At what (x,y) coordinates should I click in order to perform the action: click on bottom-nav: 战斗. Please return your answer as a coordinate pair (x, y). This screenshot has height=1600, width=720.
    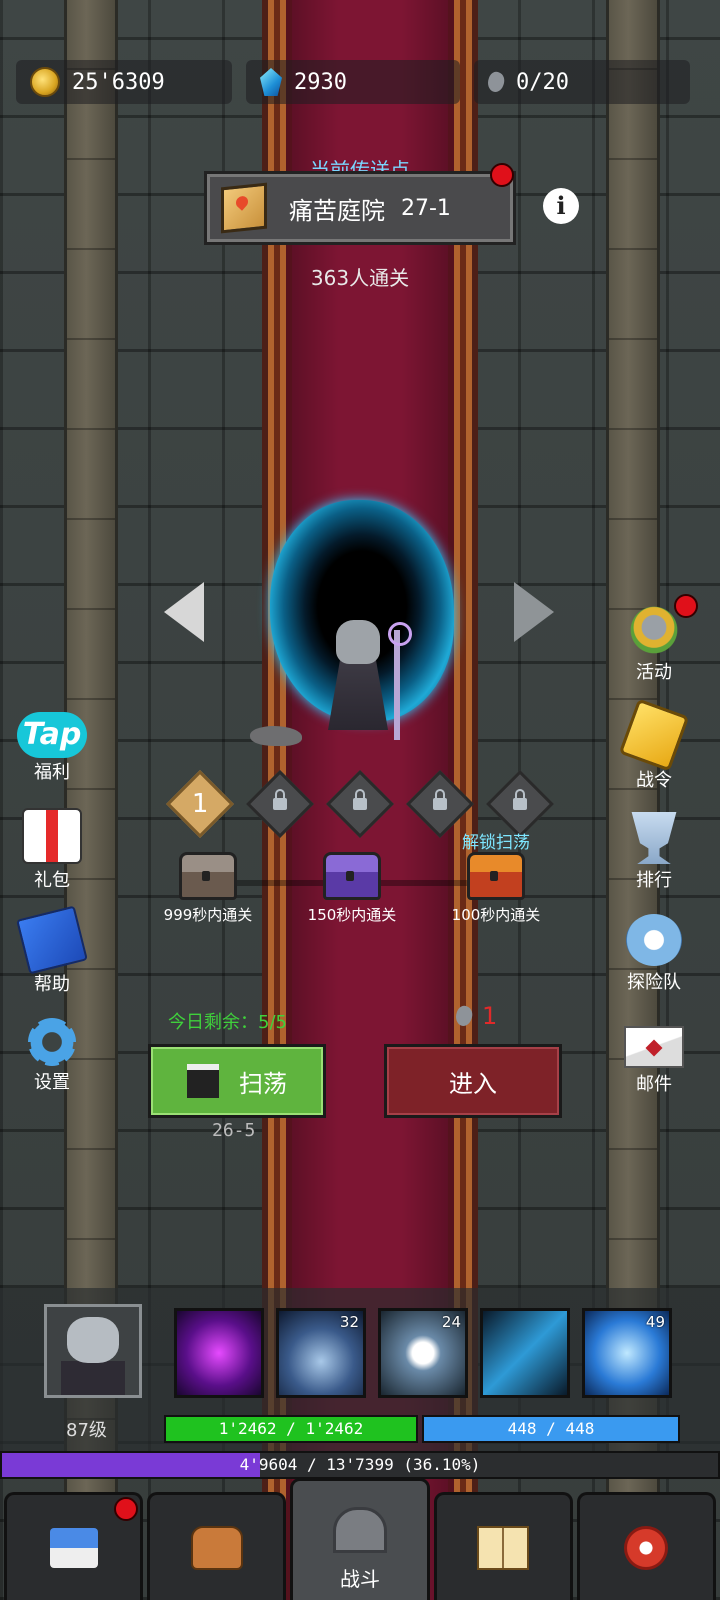
    Looking at the image, I should click on (360, 1539).